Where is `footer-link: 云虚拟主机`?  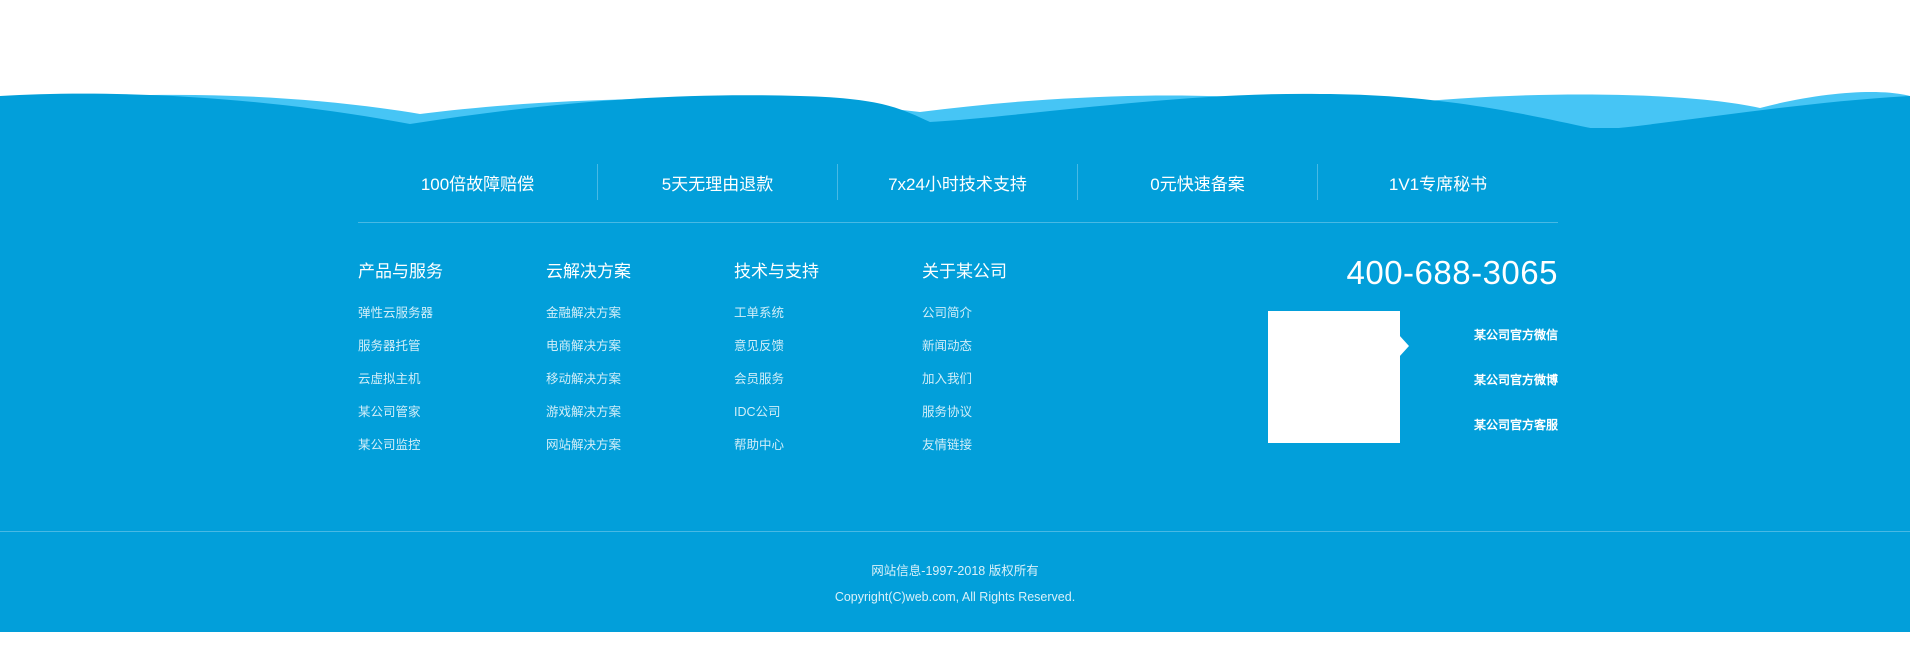 footer-link: 云虚拟主机 is located at coordinates (452, 386).